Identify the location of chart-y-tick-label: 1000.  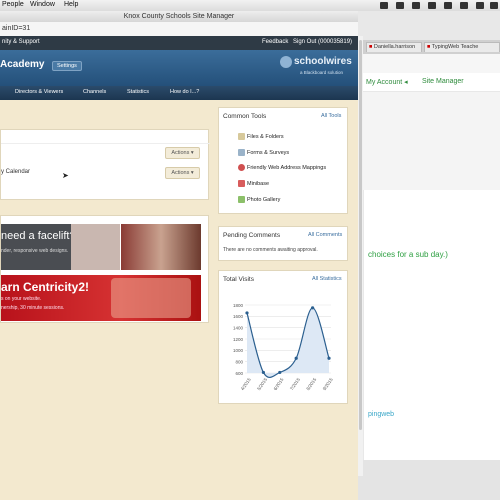
(238, 350).